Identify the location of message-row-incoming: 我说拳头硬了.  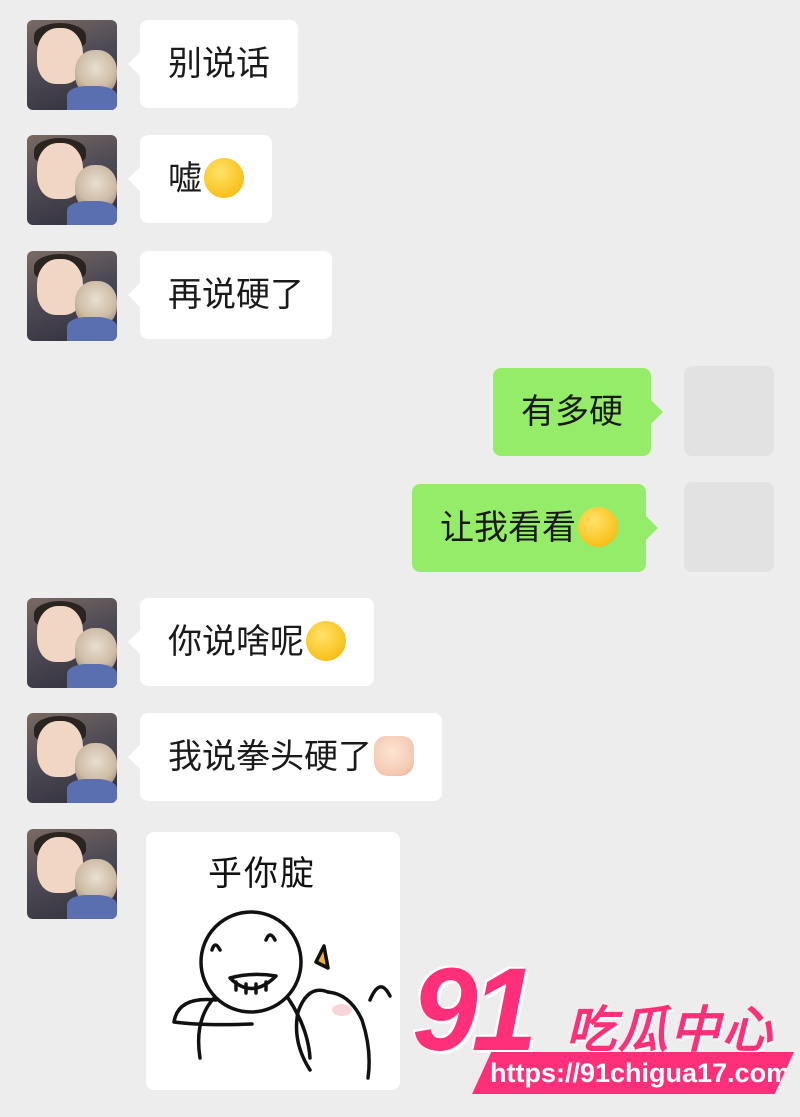
(400, 758).